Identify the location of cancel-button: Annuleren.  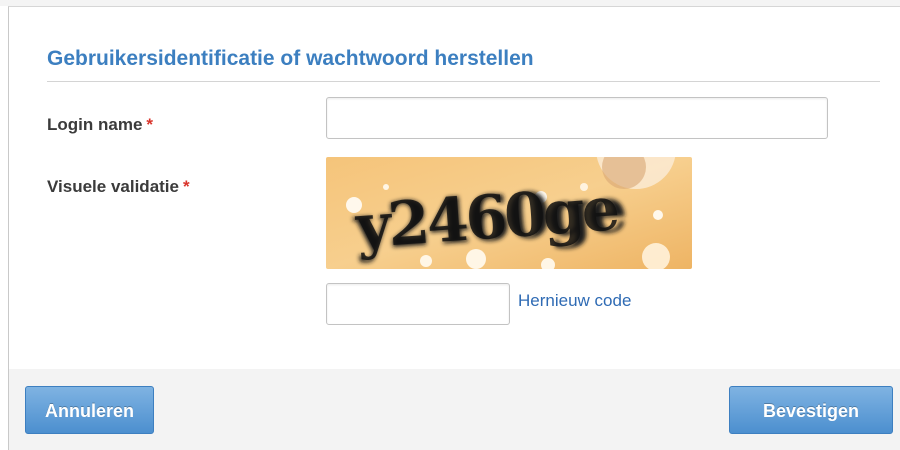
(89, 410).